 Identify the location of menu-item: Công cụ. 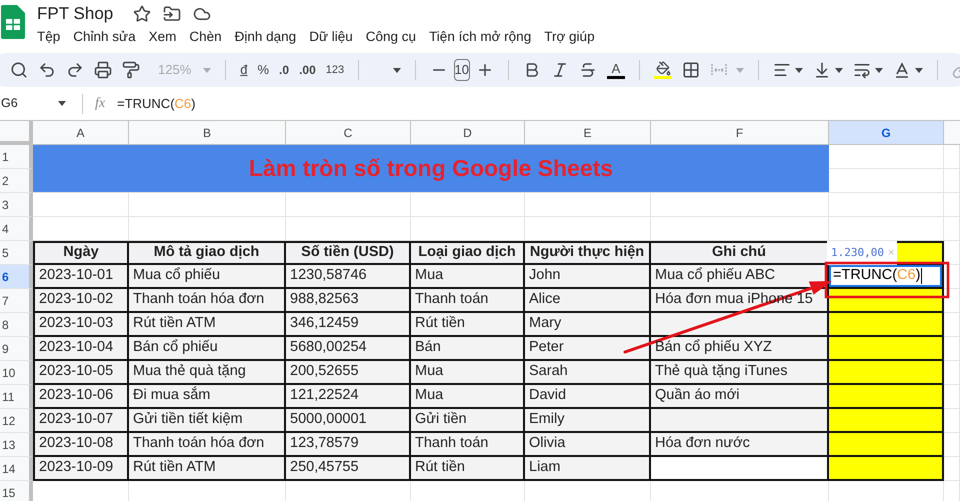
(391, 37).